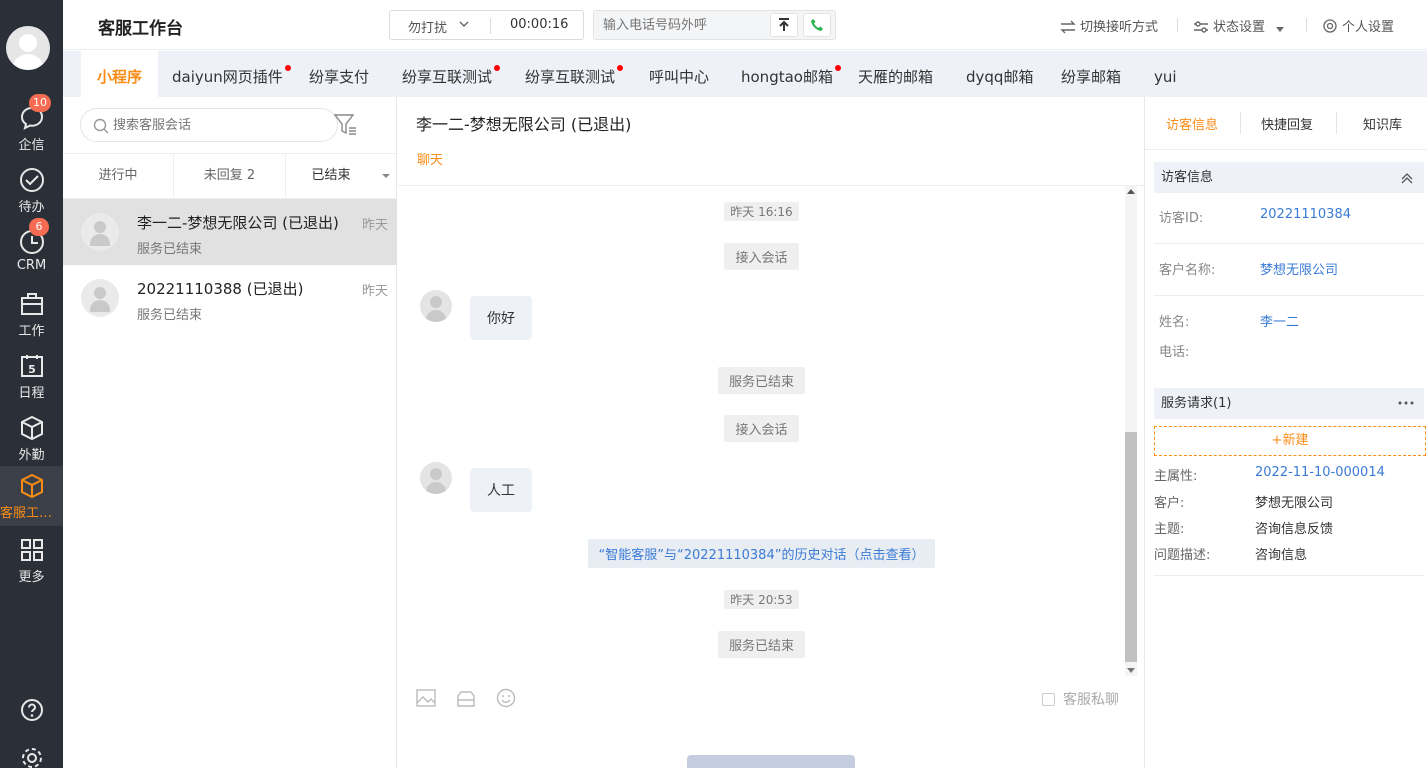  Describe the element at coordinates (1382, 123) in the screenshot. I see `tab-knowledge-base: 知识库` at that location.